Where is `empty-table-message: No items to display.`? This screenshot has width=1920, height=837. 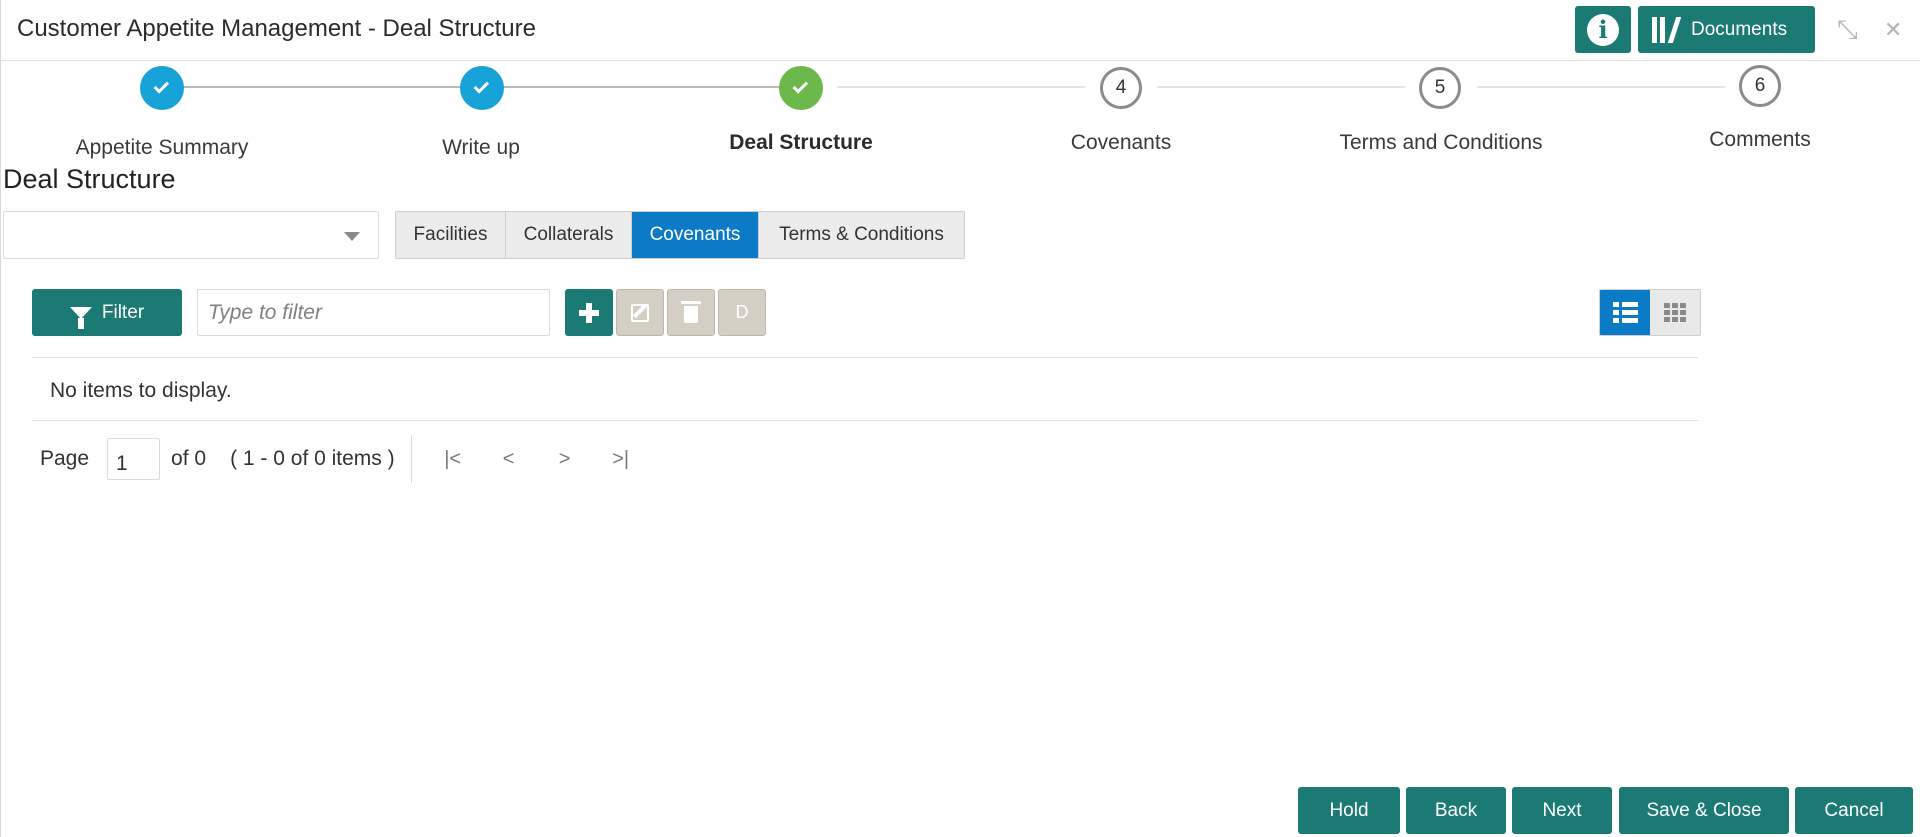
empty-table-message: No items to display. is located at coordinates (141, 390).